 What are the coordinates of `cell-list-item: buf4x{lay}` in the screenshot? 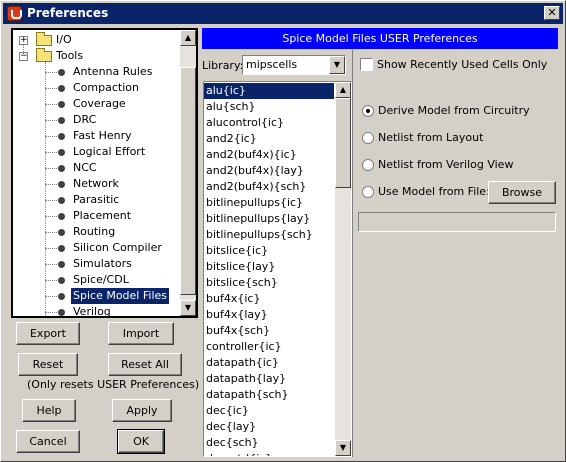 It's located at (269, 315).